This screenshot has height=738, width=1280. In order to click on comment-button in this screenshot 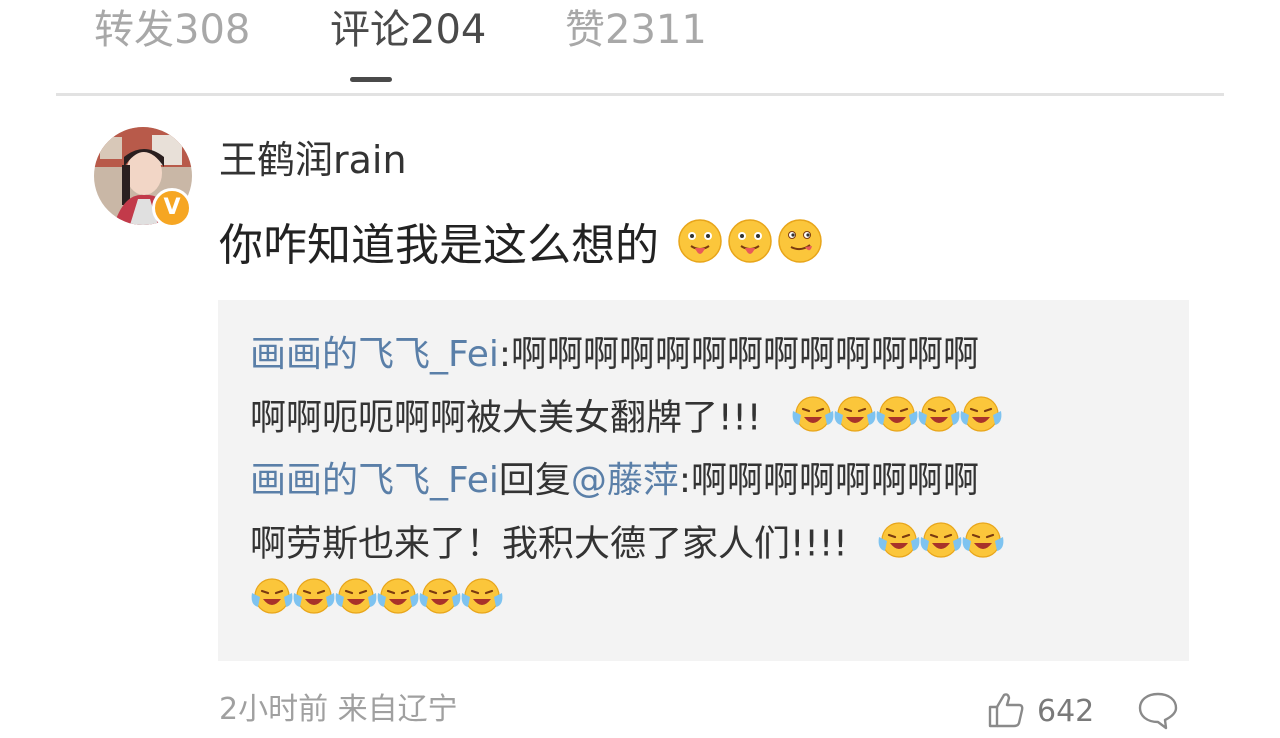, I will do `click(1158, 710)`.